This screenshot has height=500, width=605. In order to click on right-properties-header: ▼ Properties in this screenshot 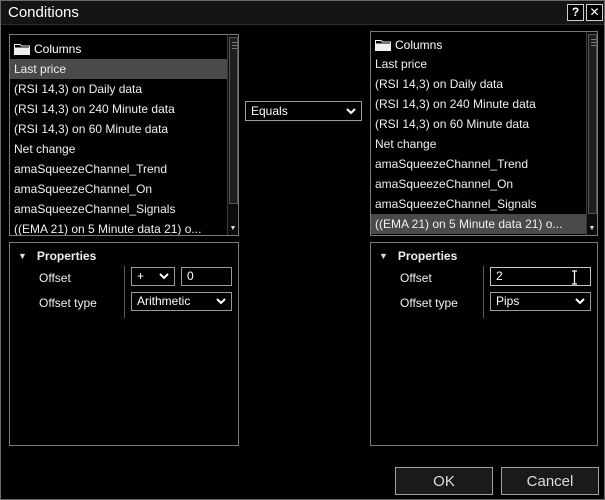, I will do `click(418, 256)`.